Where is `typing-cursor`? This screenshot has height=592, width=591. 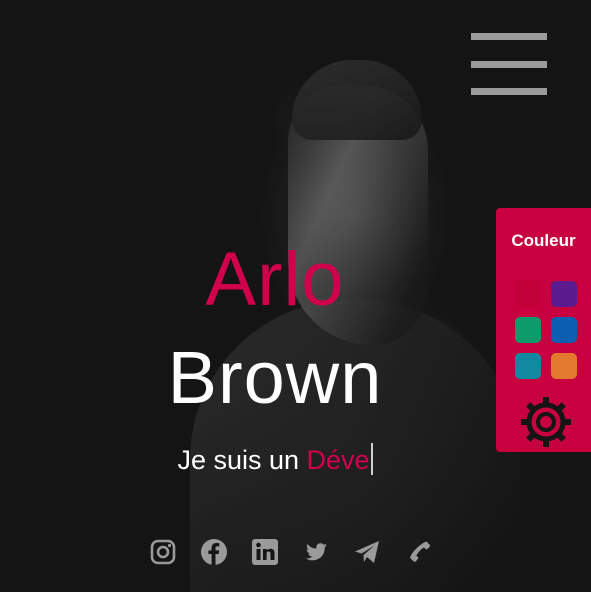 typing-cursor is located at coordinates (371, 459).